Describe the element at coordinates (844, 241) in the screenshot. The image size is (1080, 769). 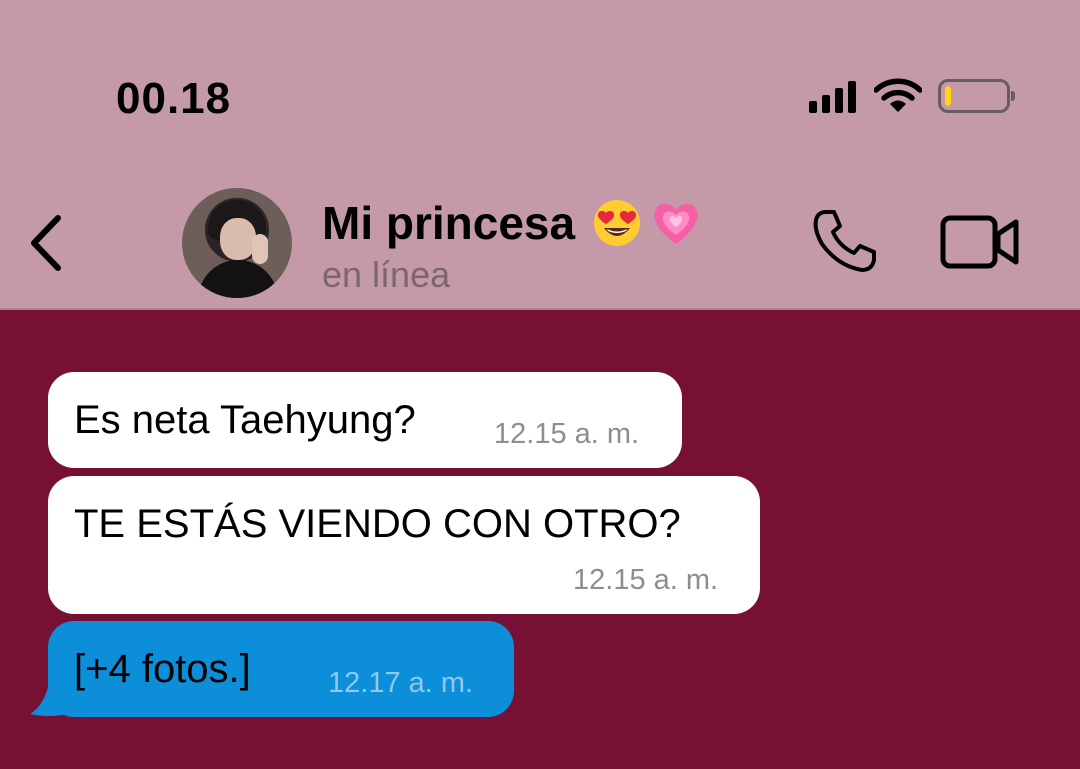
I see `phone-icon` at that location.